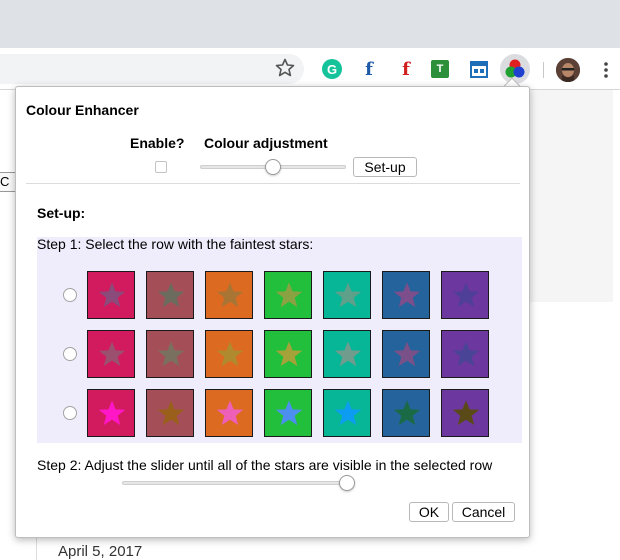 The image size is (620, 560). Describe the element at coordinates (440, 69) in the screenshot. I see `tablet-icon: T` at that location.